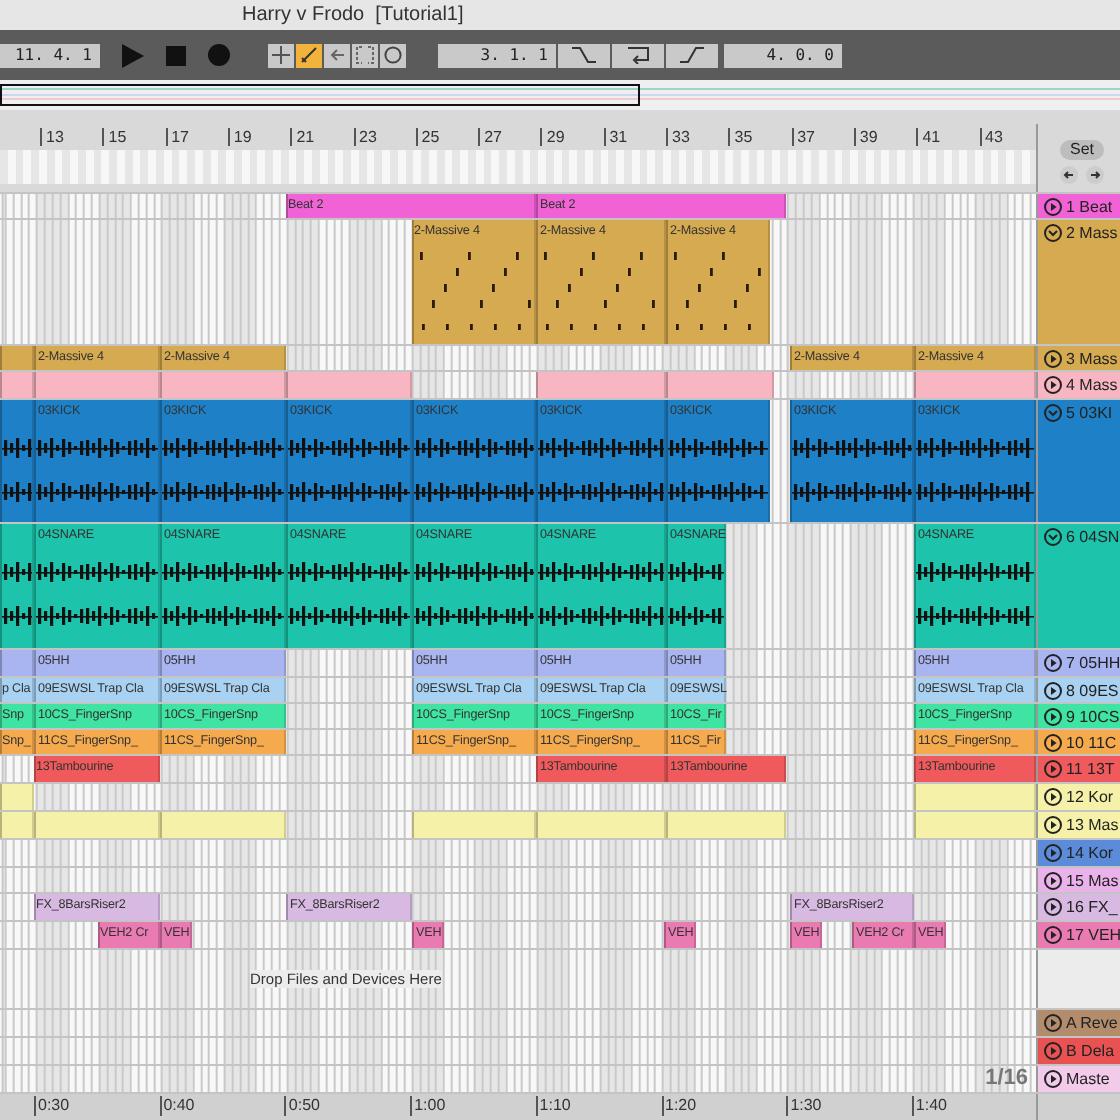 The width and height of the screenshot is (1120, 1120). Describe the element at coordinates (1092, 1023) in the screenshot. I see `track-name: A Reve` at that location.